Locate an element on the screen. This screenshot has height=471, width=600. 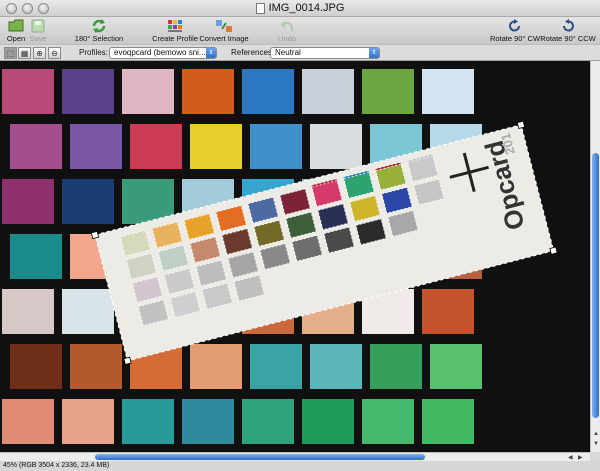
save-button: Save is located at coordinates (38, 30).